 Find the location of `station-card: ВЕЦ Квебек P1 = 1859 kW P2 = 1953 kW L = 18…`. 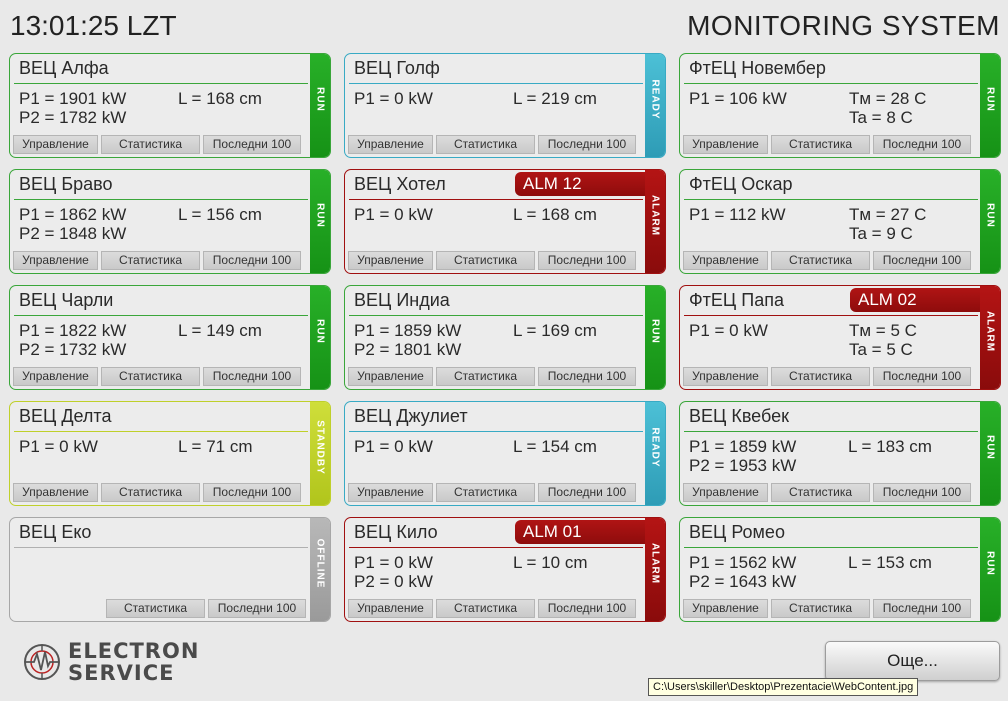

station-card: ВЕЦ Квебек P1 = 1859 kW P2 = 1953 kW L = 18… is located at coordinates (840, 453).